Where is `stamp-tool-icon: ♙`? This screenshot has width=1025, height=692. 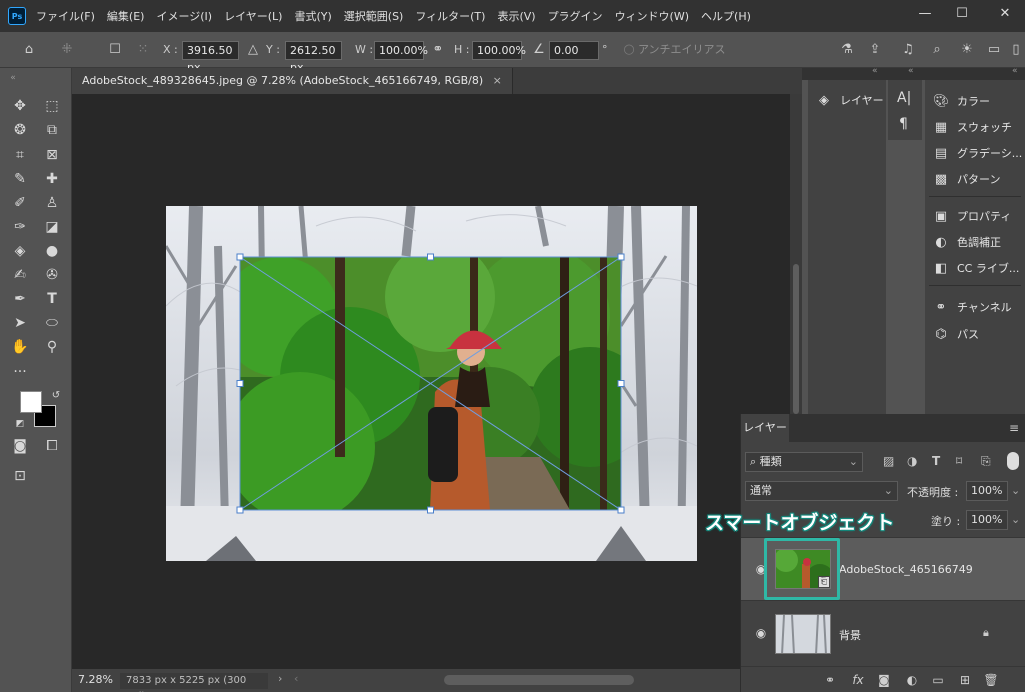 stamp-tool-icon: ♙ is located at coordinates (52, 203).